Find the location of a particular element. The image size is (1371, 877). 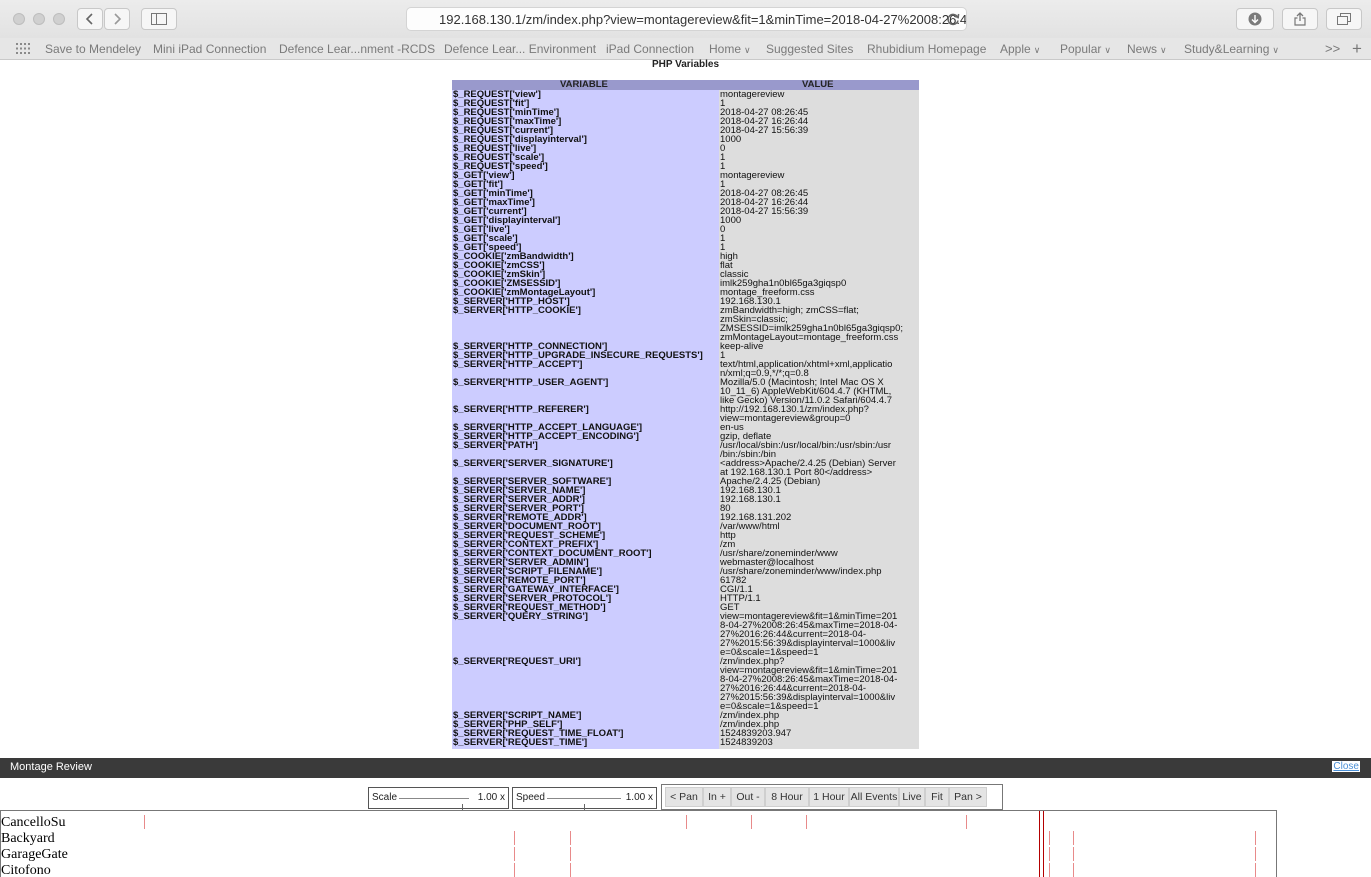

favorite-label: Study&Learning is located at coordinates (1227, 49).